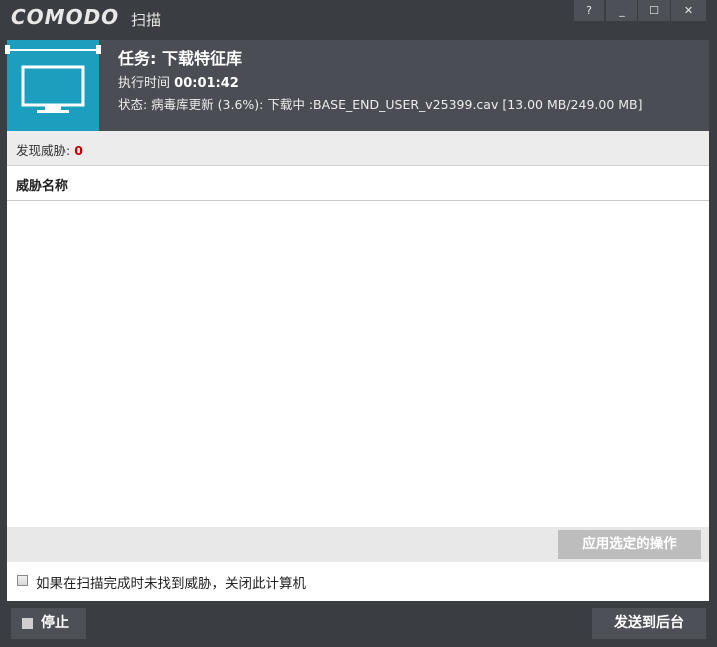 The image size is (717, 647). What do you see at coordinates (588, 10) in the screenshot?
I see `help-button: ?` at bounding box center [588, 10].